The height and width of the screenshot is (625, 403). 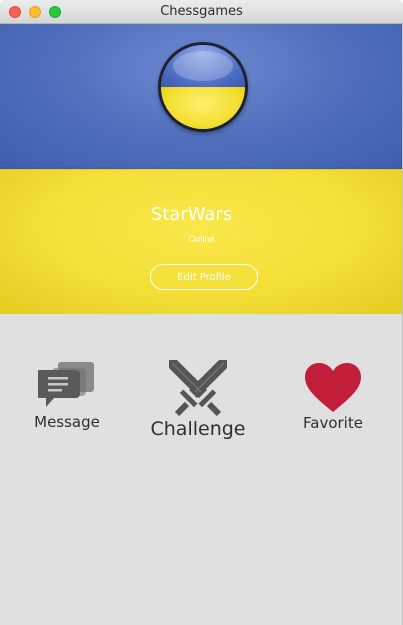 What do you see at coordinates (191, 214) in the screenshot?
I see `username: StarWars` at bounding box center [191, 214].